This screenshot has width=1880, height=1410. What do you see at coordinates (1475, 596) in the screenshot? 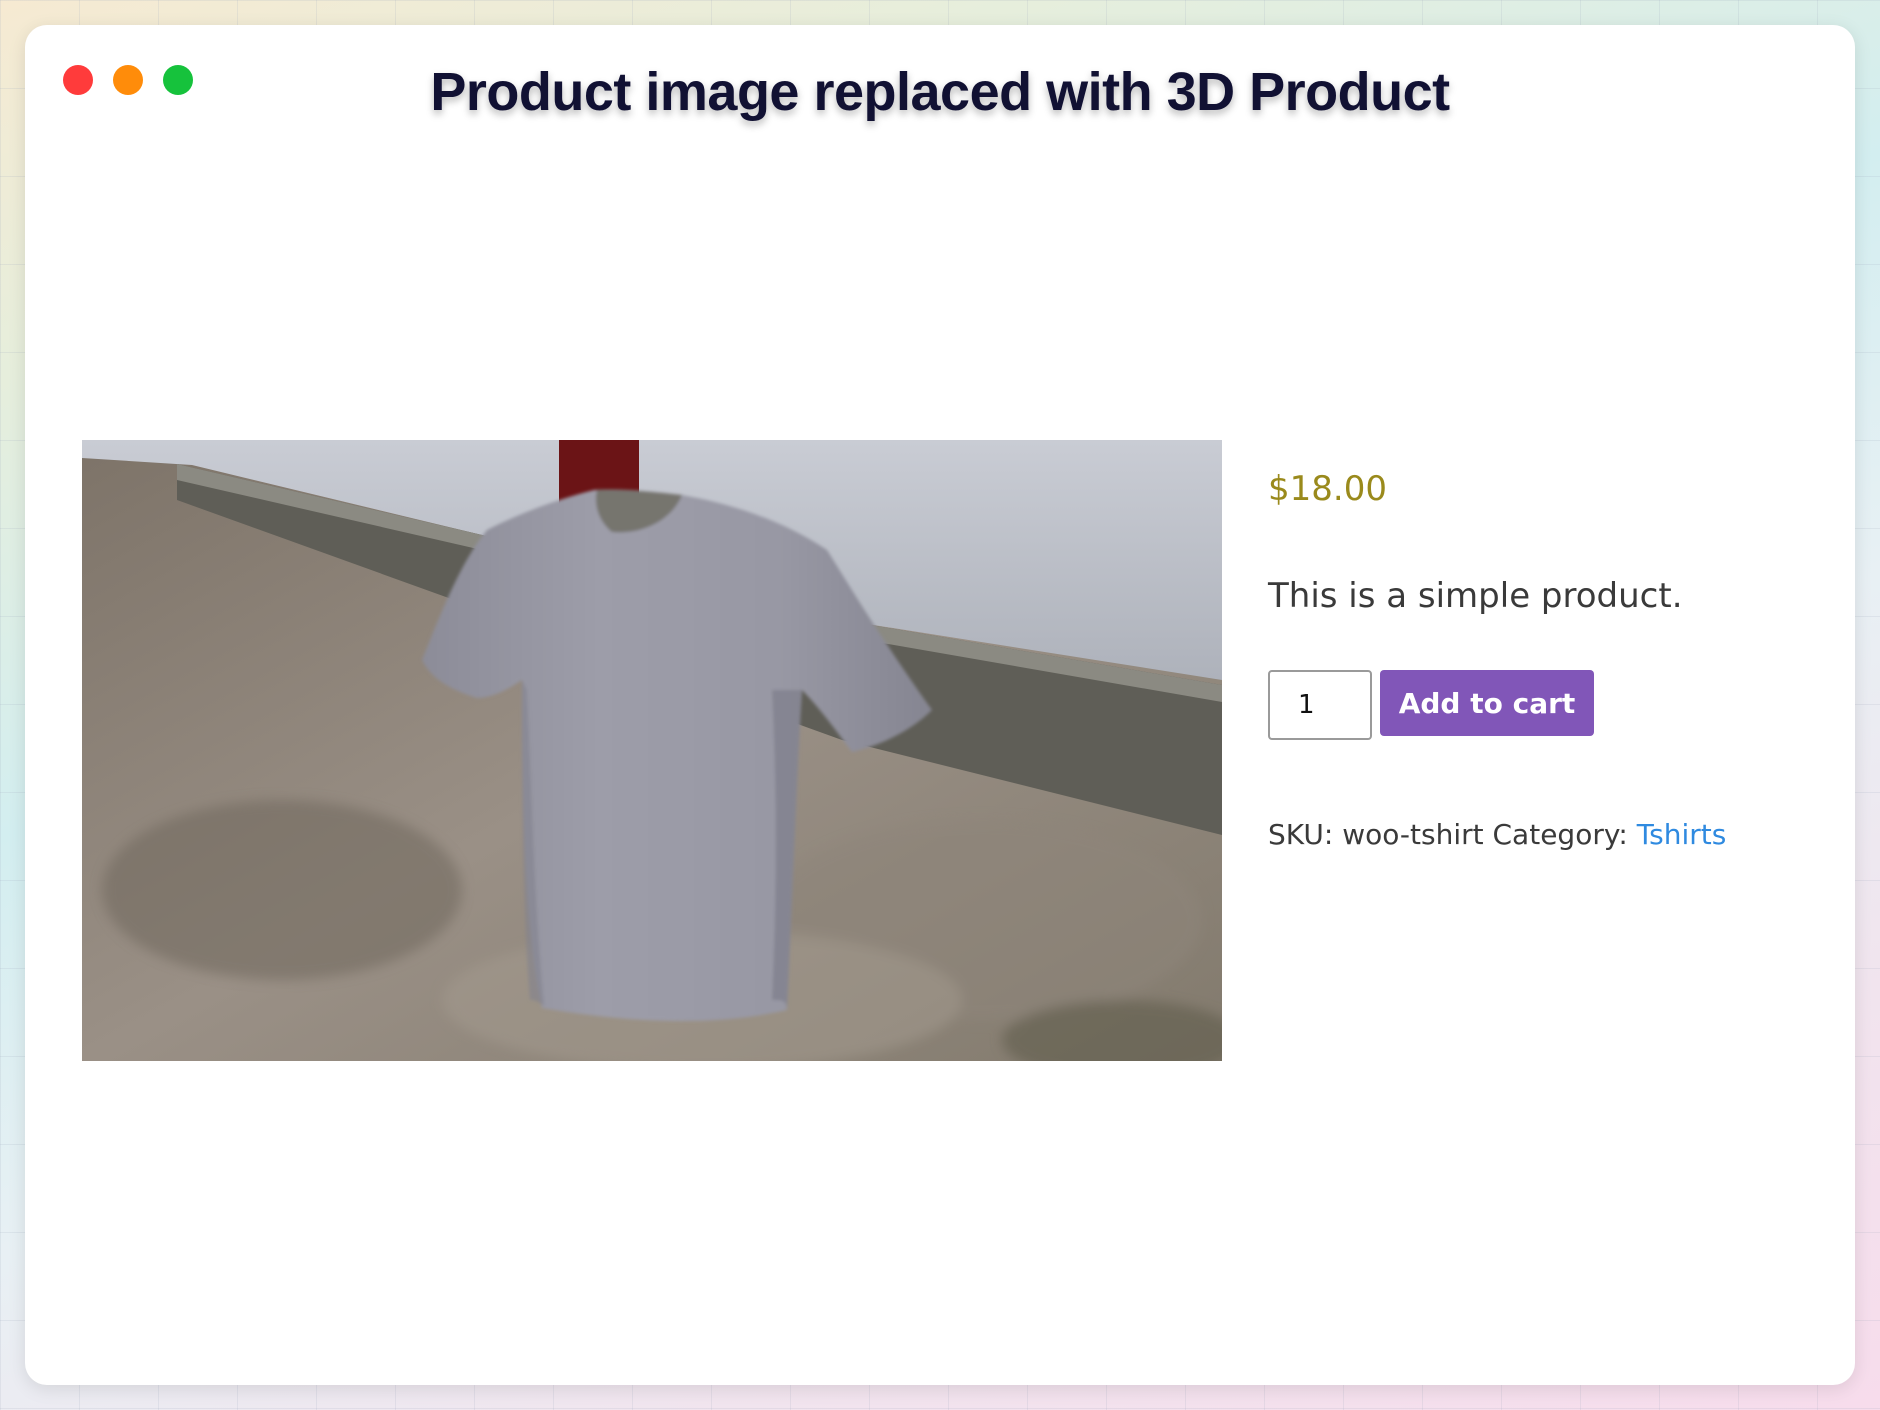
I see `product-description: This is a simple product.` at bounding box center [1475, 596].